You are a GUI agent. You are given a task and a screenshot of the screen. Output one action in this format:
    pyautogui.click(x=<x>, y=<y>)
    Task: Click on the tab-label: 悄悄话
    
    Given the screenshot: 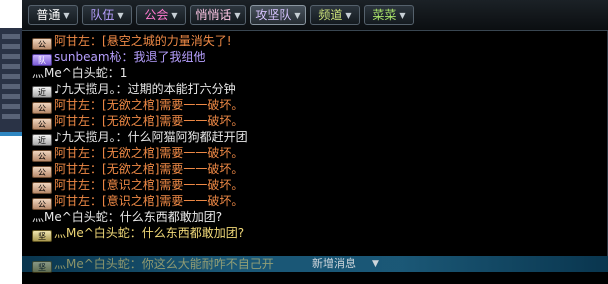 What is the action you would take?
    pyautogui.click(x=213, y=15)
    